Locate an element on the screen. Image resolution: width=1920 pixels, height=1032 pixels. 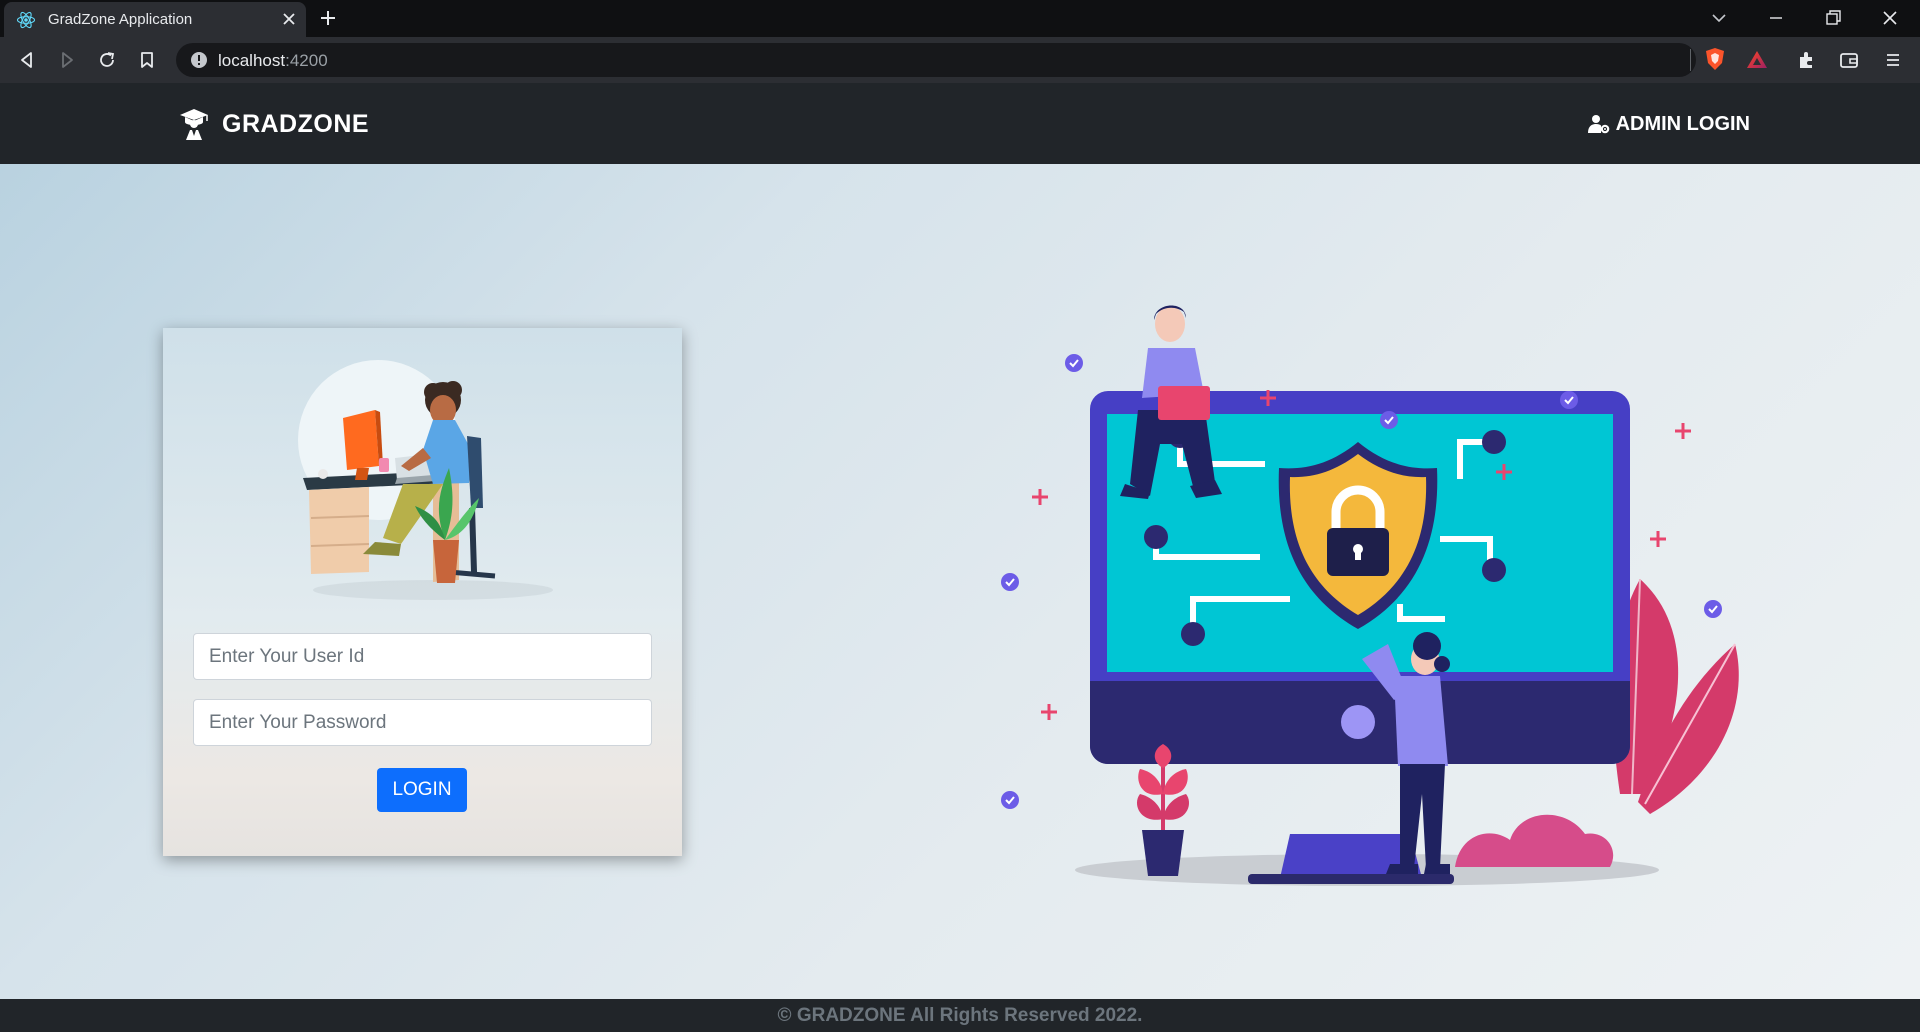
tab-title: GradZone Application is located at coordinates (120, 19).